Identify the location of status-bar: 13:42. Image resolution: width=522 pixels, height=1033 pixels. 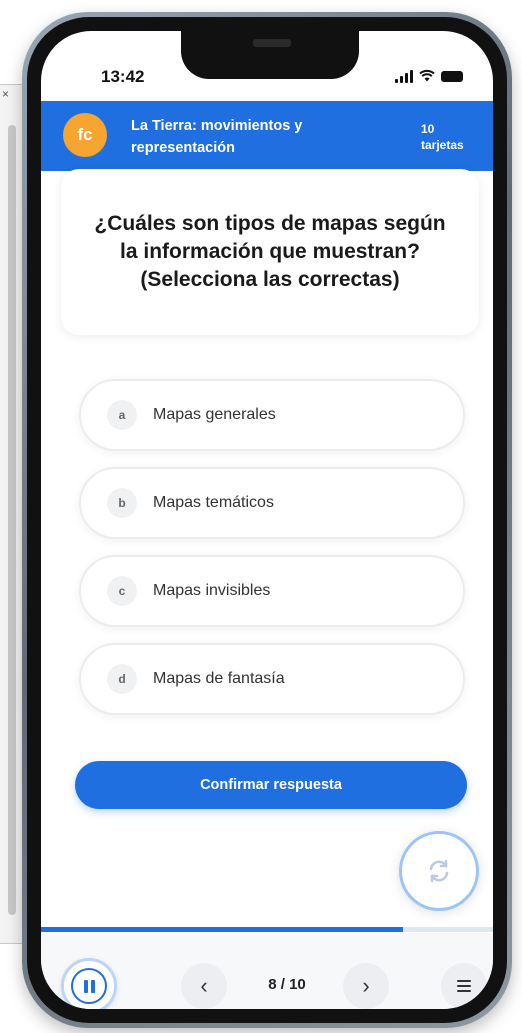
(267, 66).